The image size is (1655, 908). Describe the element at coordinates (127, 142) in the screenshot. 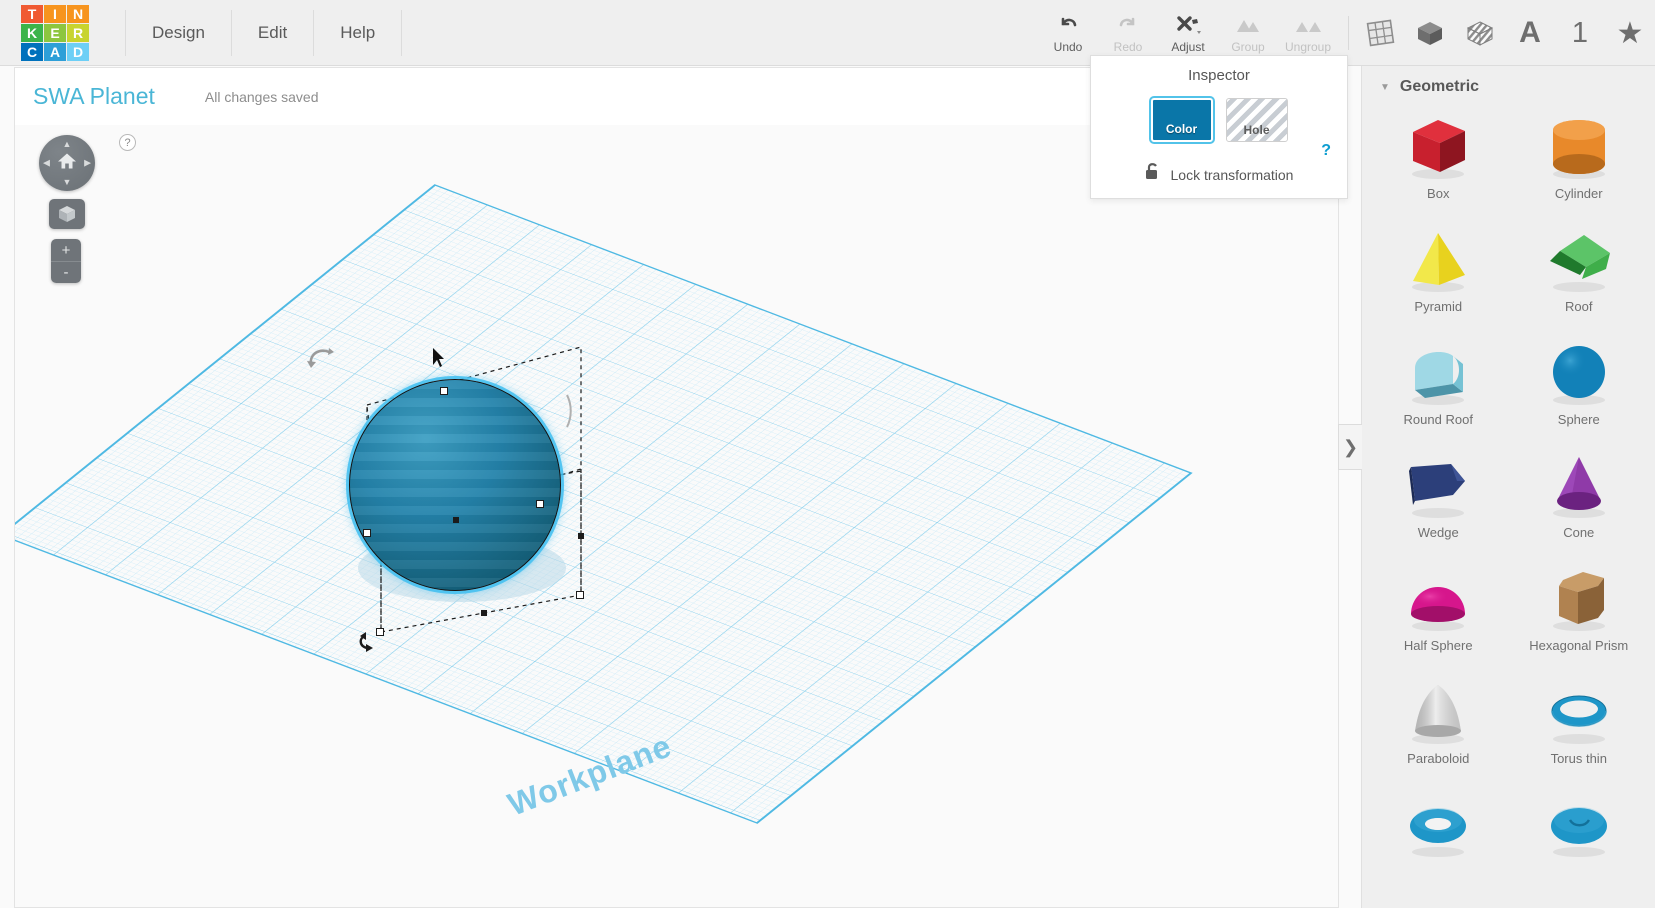

I see `nav-help-icon: ?` at that location.